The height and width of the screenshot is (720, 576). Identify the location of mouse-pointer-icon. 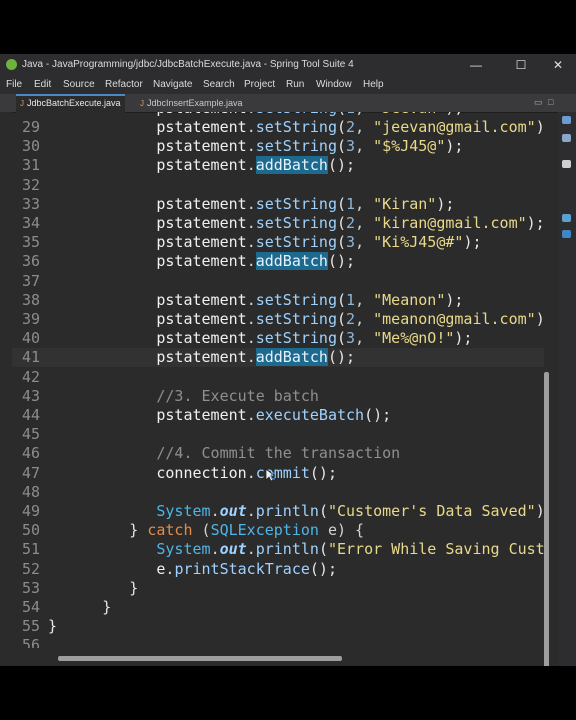
(270, 475).